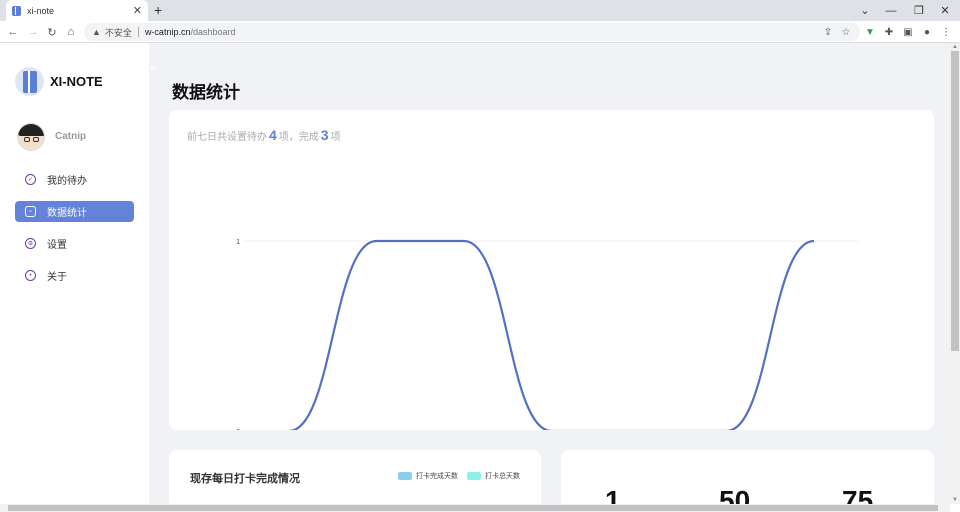 The height and width of the screenshot is (512, 960). I want to click on close-window-button: ✕, so click(945, 10).